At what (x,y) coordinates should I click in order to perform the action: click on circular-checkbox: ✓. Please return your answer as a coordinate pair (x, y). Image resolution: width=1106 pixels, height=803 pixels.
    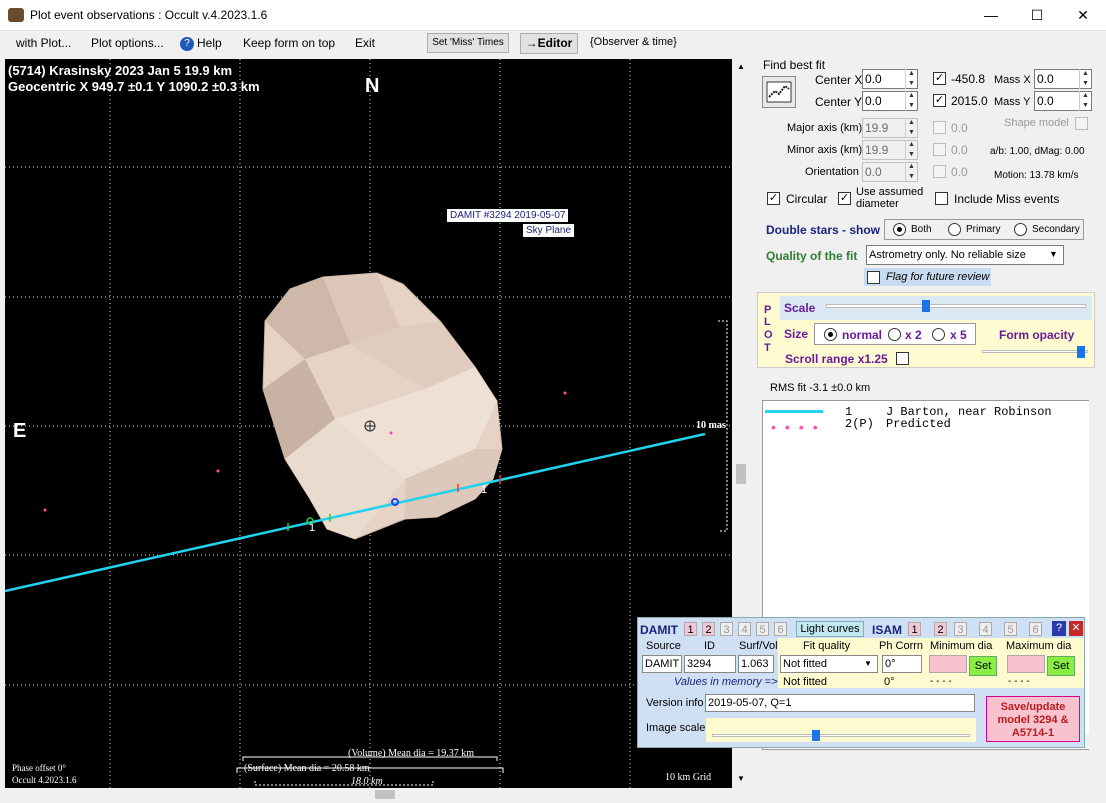
    Looking at the image, I should click on (773, 198).